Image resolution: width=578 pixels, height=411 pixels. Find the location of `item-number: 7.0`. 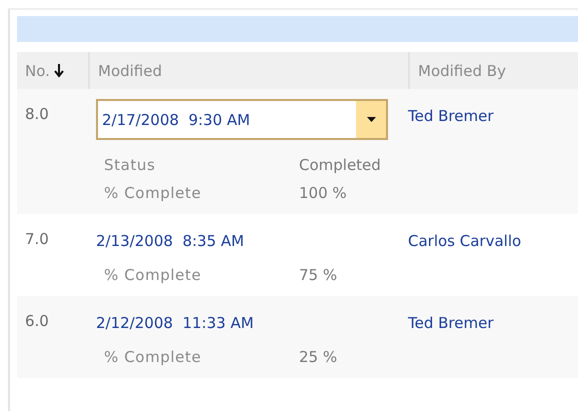

item-number: 7.0 is located at coordinates (37, 239).